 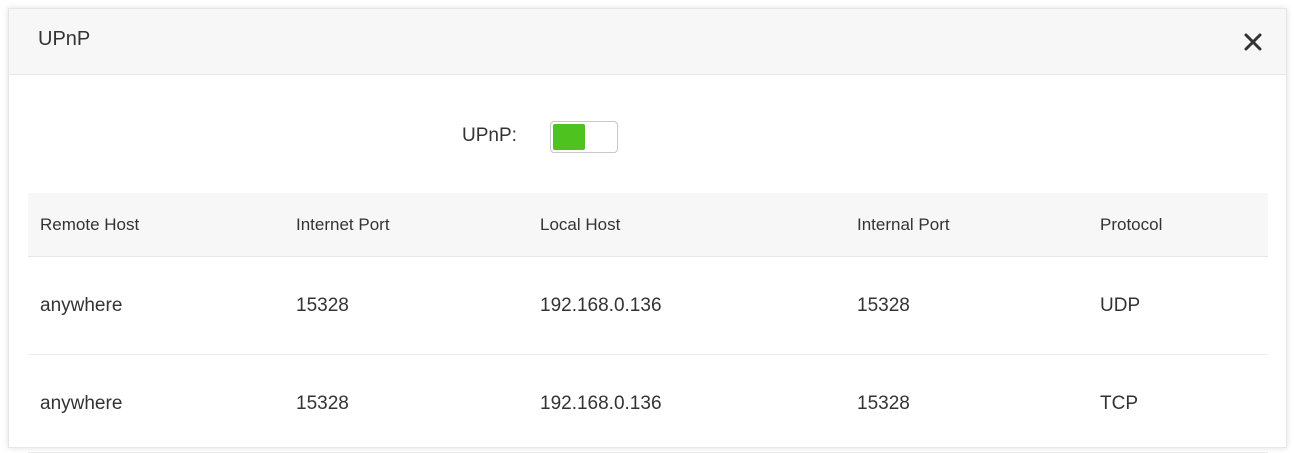 What do you see at coordinates (1120, 305) in the screenshot?
I see `cell-protocol: UDP` at bounding box center [1120, 305].